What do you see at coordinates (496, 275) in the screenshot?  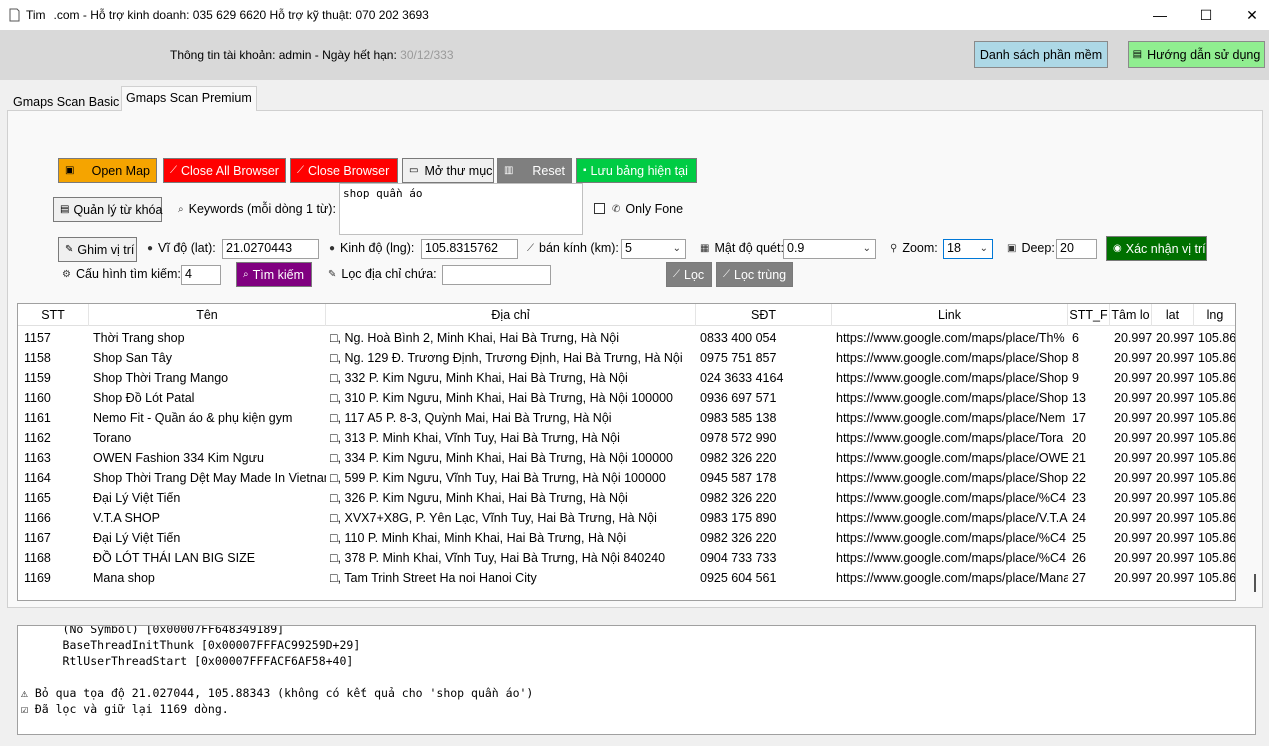 I see `filter-address-input` at bounding box center [496, 275].